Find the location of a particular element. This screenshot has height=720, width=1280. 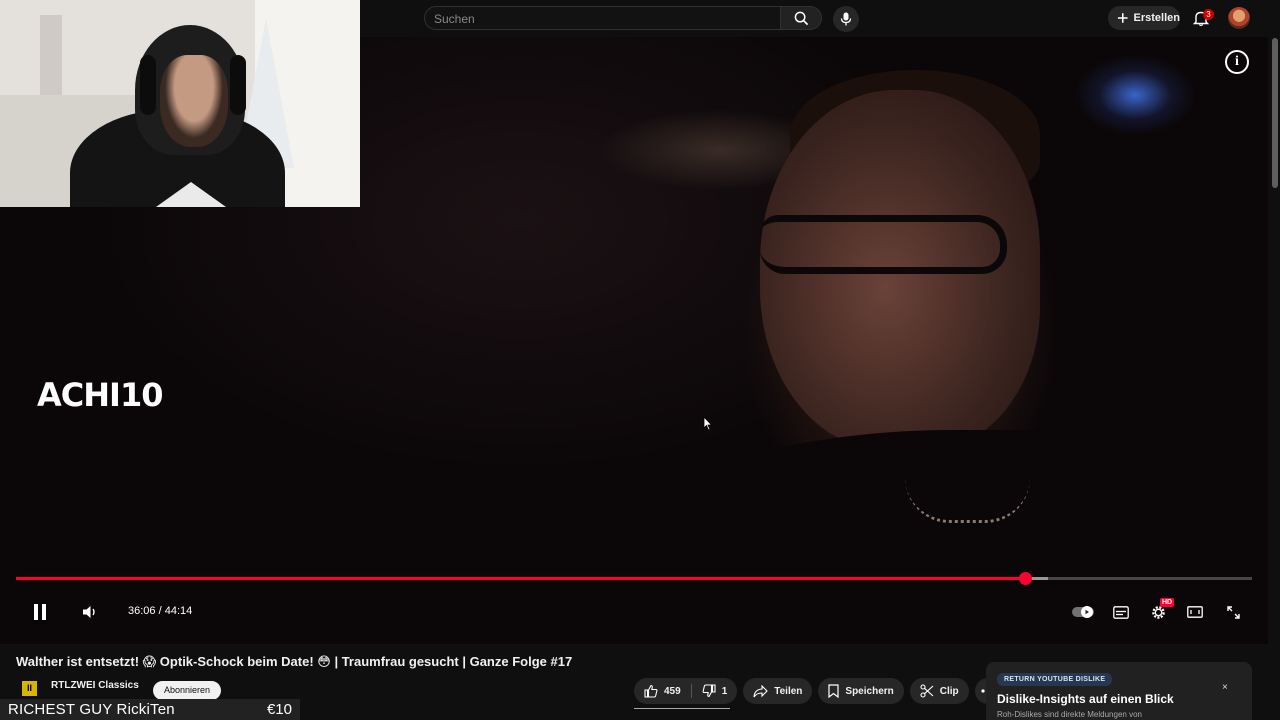

autoplay-toggle-icon is located at coordinates (1083, 612).